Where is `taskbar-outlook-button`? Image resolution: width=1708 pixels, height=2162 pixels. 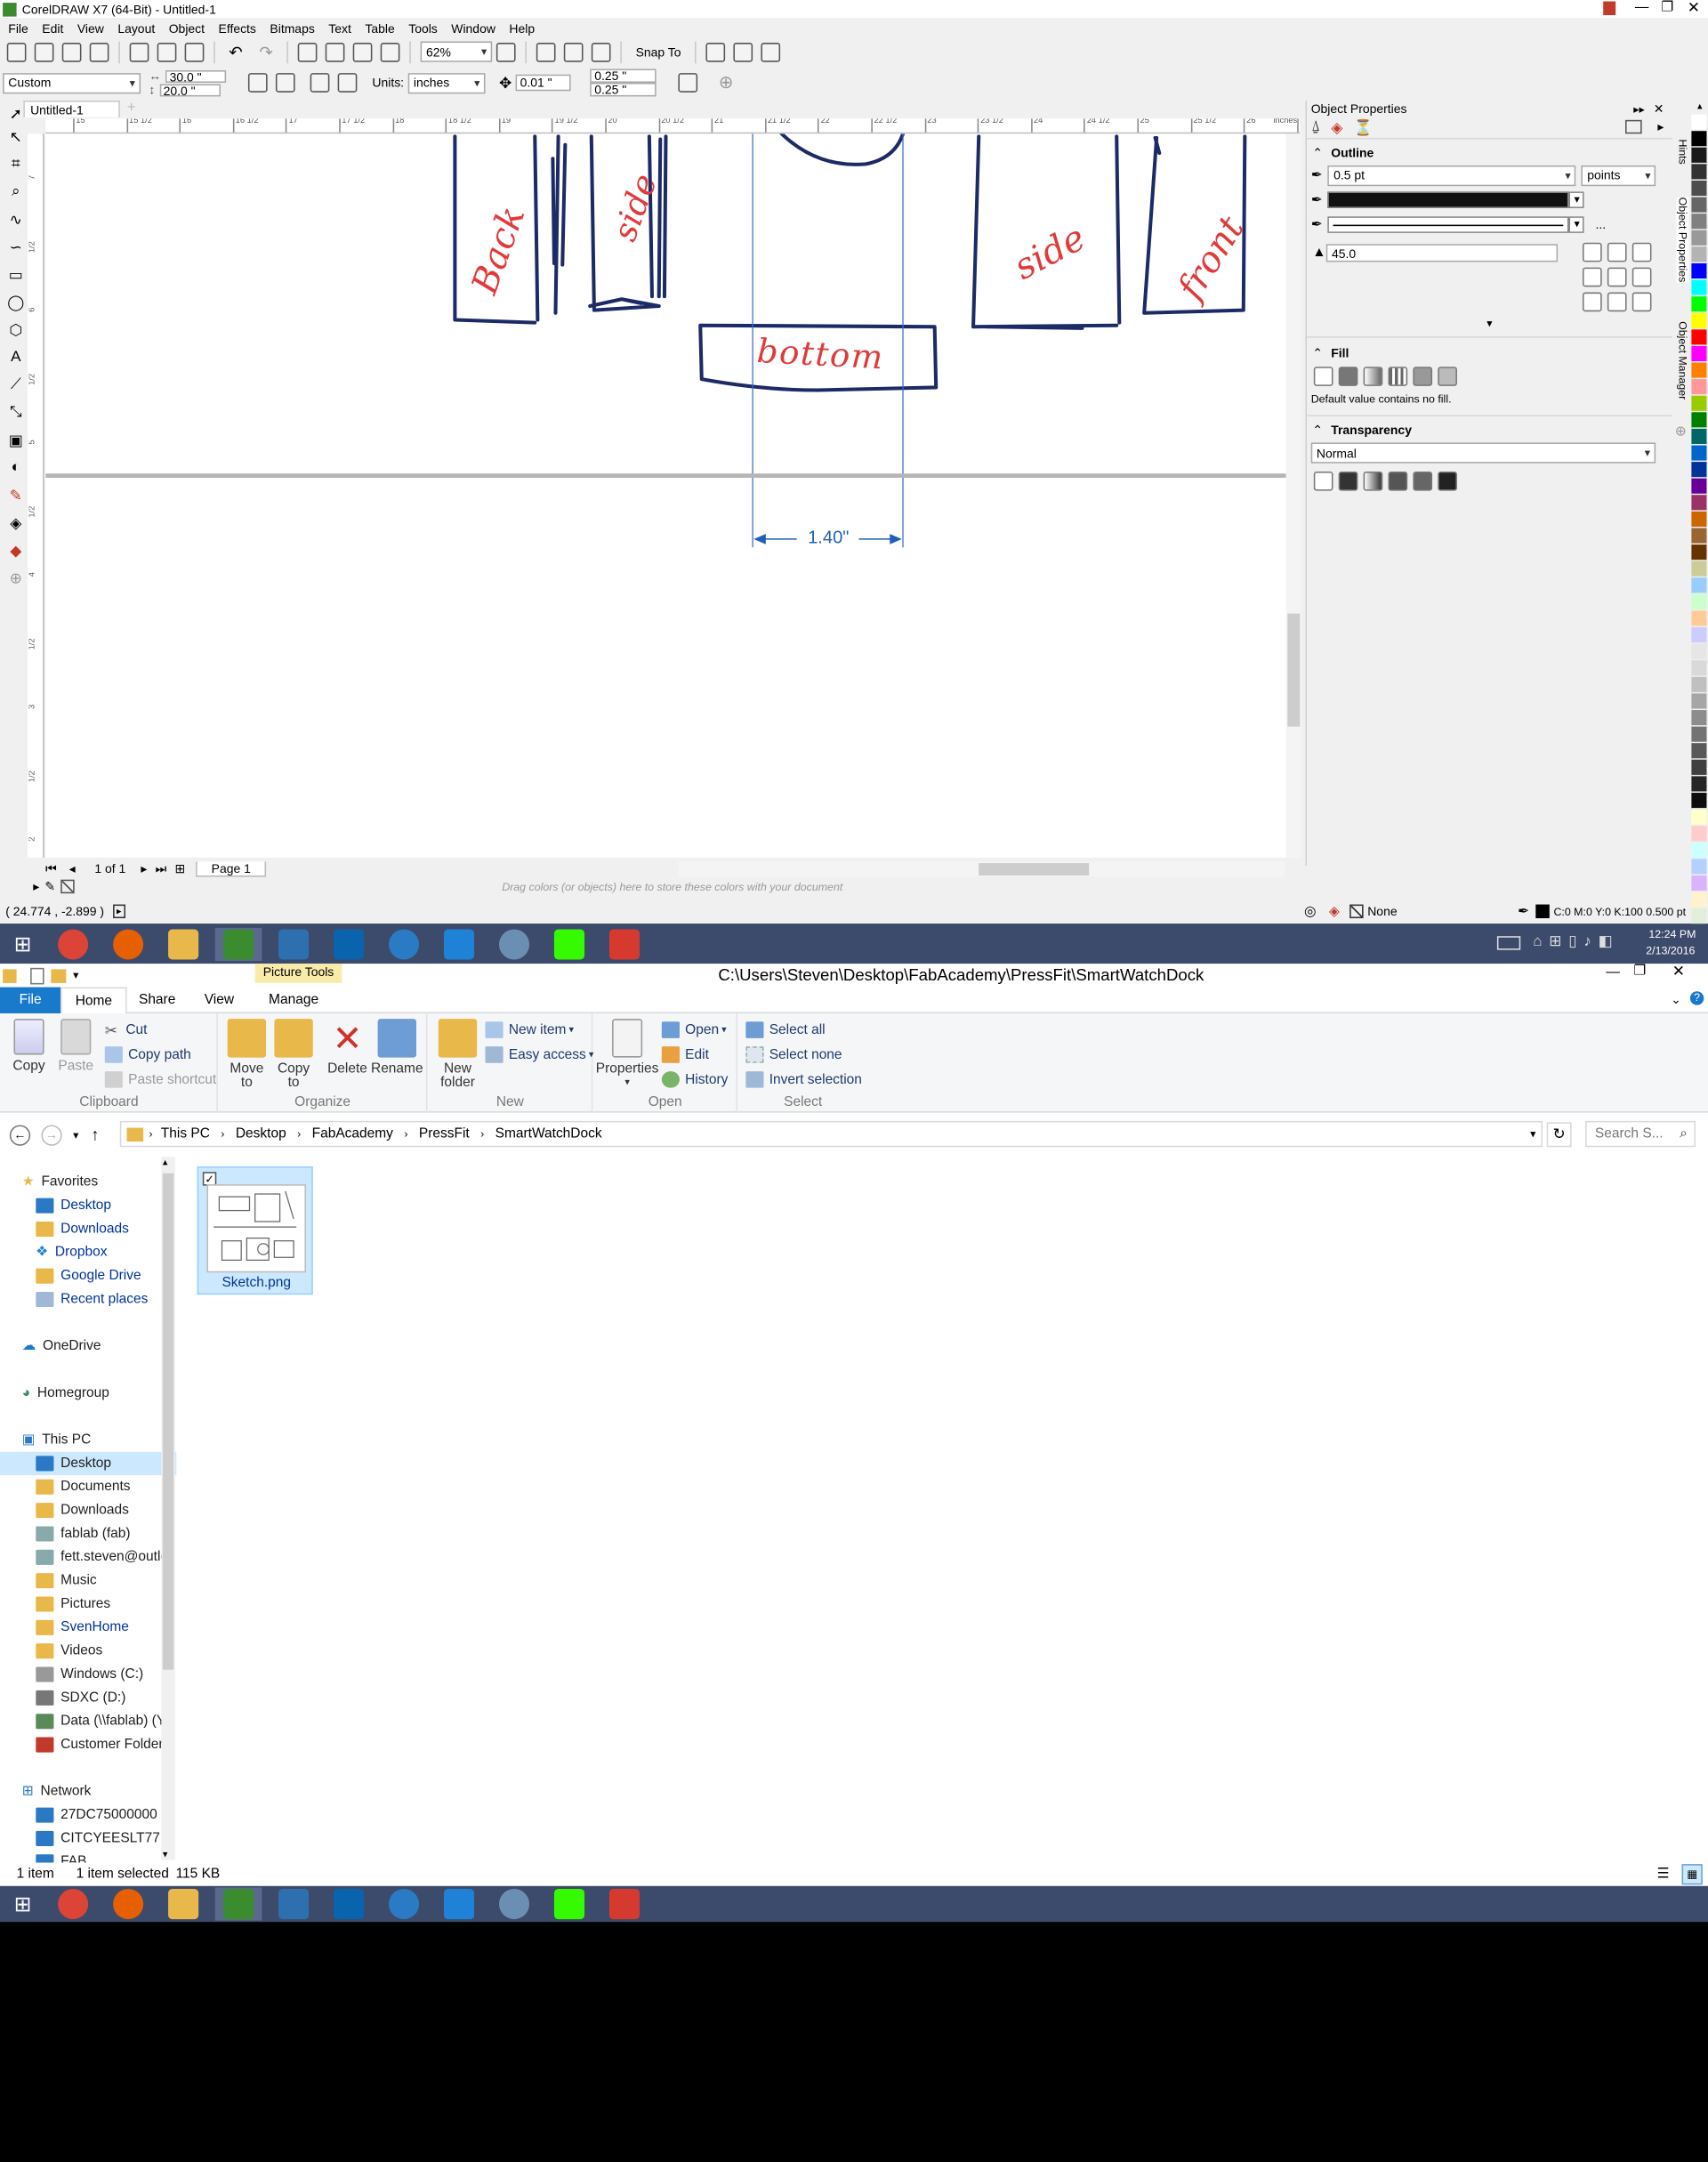
taskbar-outlook-button is located at coordinates (349, 944).